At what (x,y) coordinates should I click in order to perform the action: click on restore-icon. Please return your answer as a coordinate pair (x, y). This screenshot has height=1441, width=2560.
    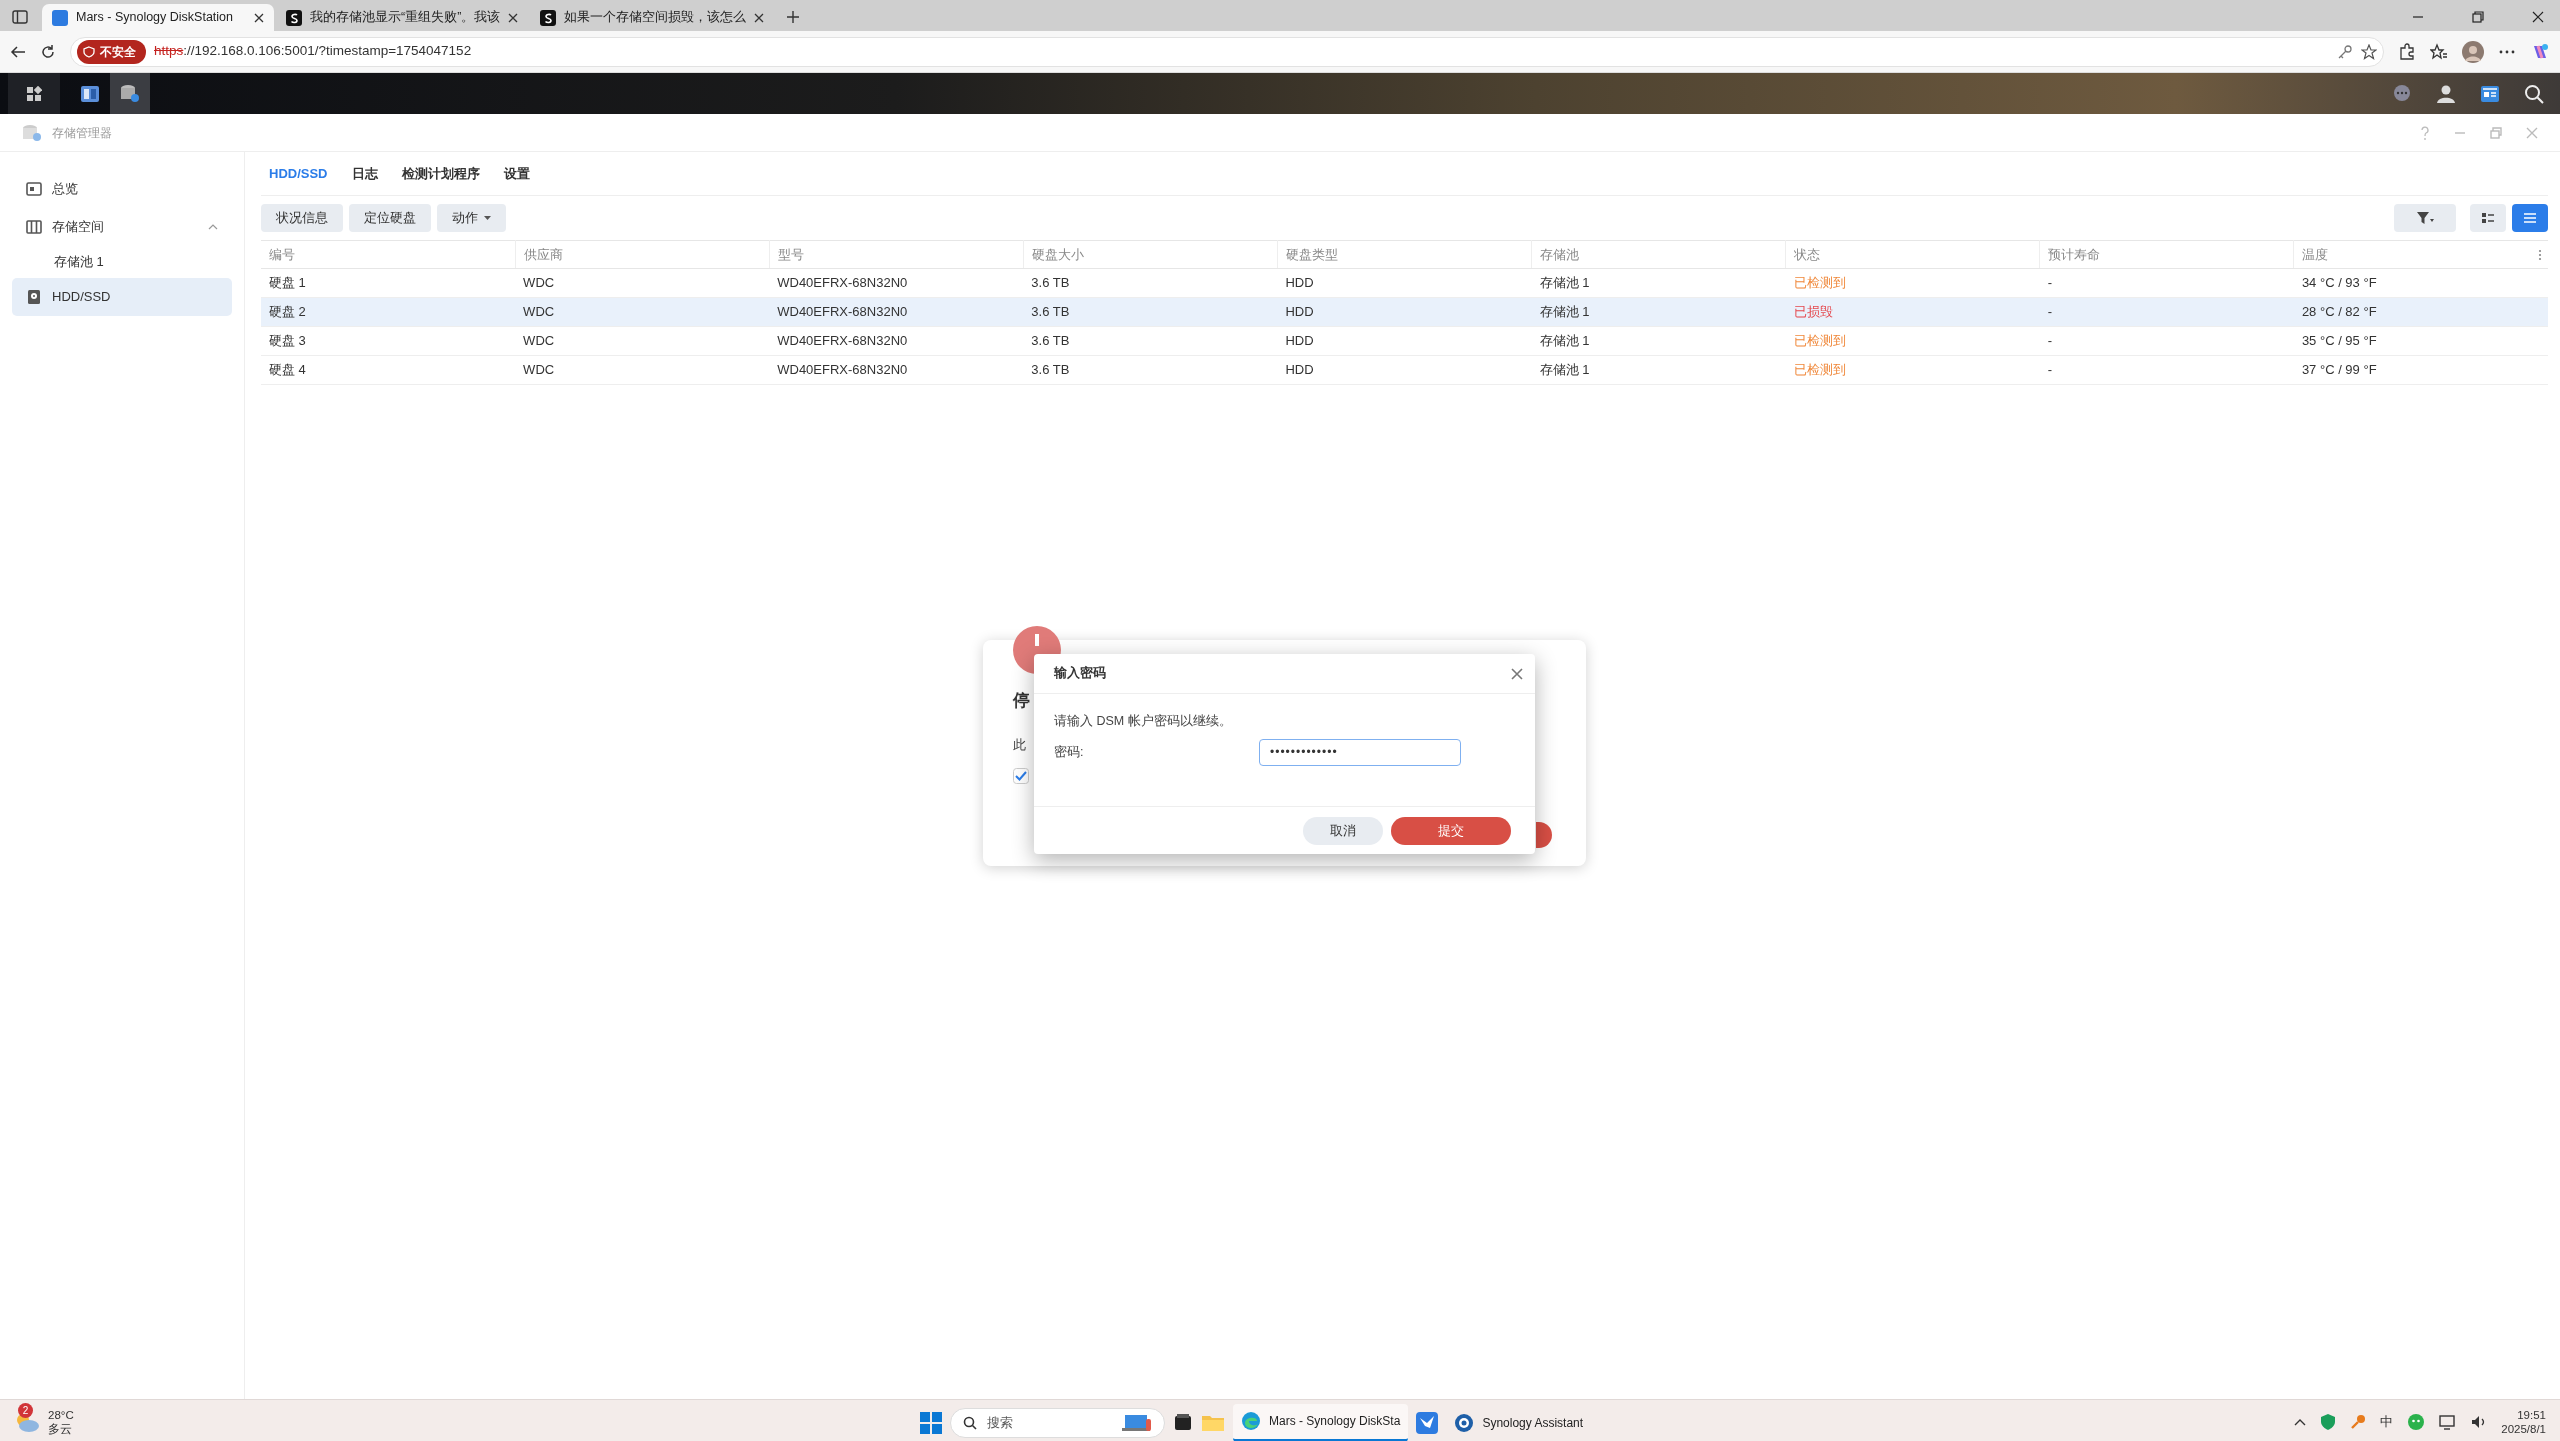
    Looking at the image, I should click on (2478, 17).